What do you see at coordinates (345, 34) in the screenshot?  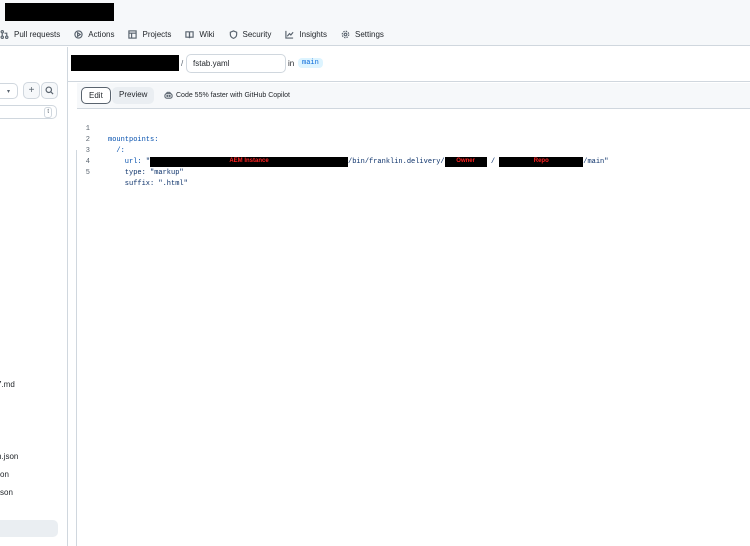 I see `gear-icon` at bounding box center [345, 34].